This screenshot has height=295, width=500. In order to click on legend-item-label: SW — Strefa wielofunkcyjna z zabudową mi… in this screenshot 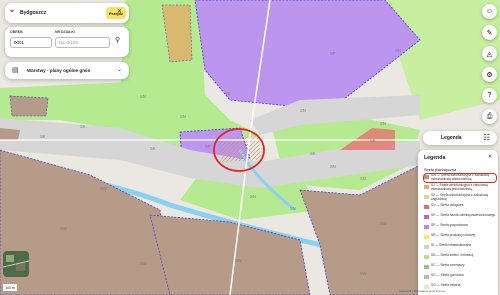, I will do `click(460, 177)`.